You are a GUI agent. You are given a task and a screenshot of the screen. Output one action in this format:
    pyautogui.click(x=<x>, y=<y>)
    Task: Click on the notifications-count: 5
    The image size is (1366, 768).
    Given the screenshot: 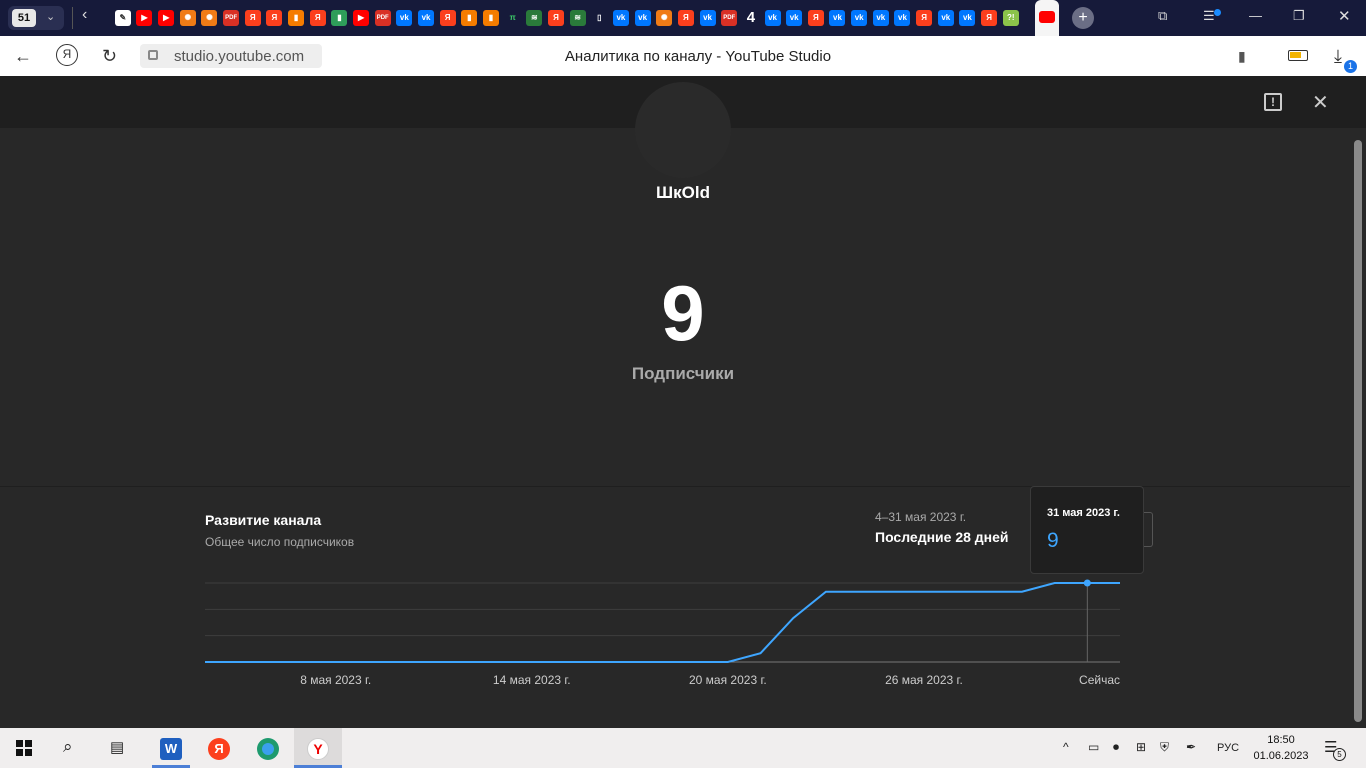 What is the action you would take?
    pyautogui.click(x=1339, y=754)
    